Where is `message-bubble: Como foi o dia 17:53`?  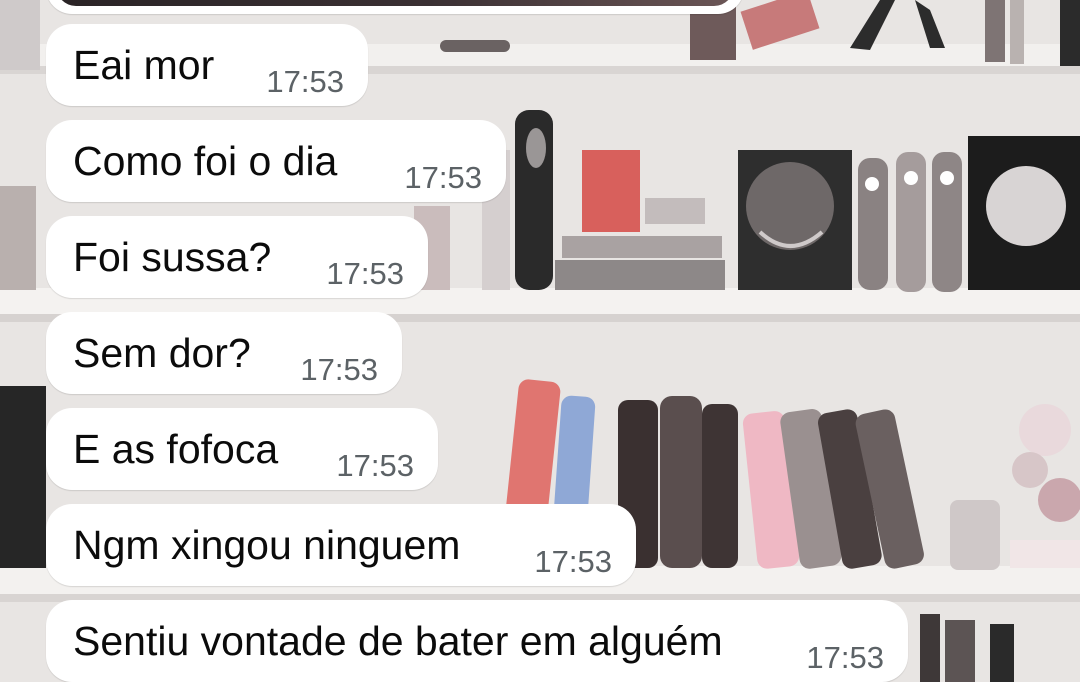 message-bubble: Como foi o dia 17:53 is located at coordinates (276, 161).